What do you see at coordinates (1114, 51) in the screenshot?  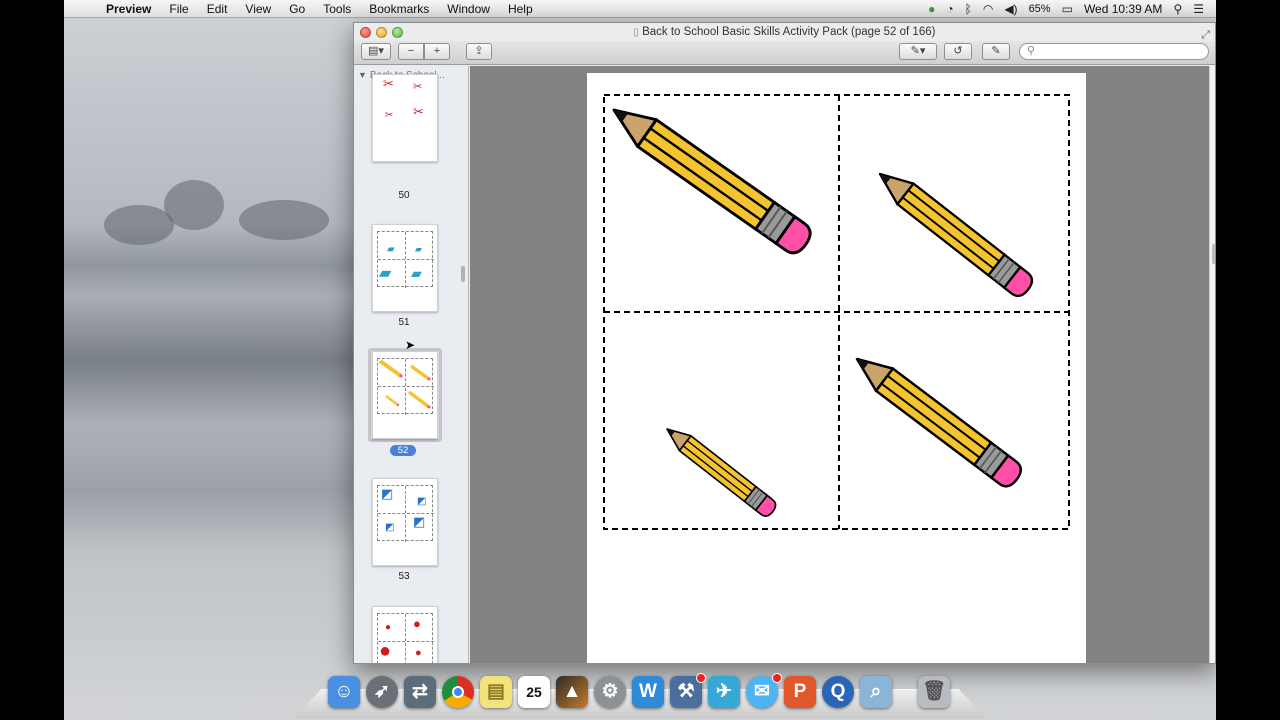 I see `search-field: ⚲` at bounding box center [1114, 51].